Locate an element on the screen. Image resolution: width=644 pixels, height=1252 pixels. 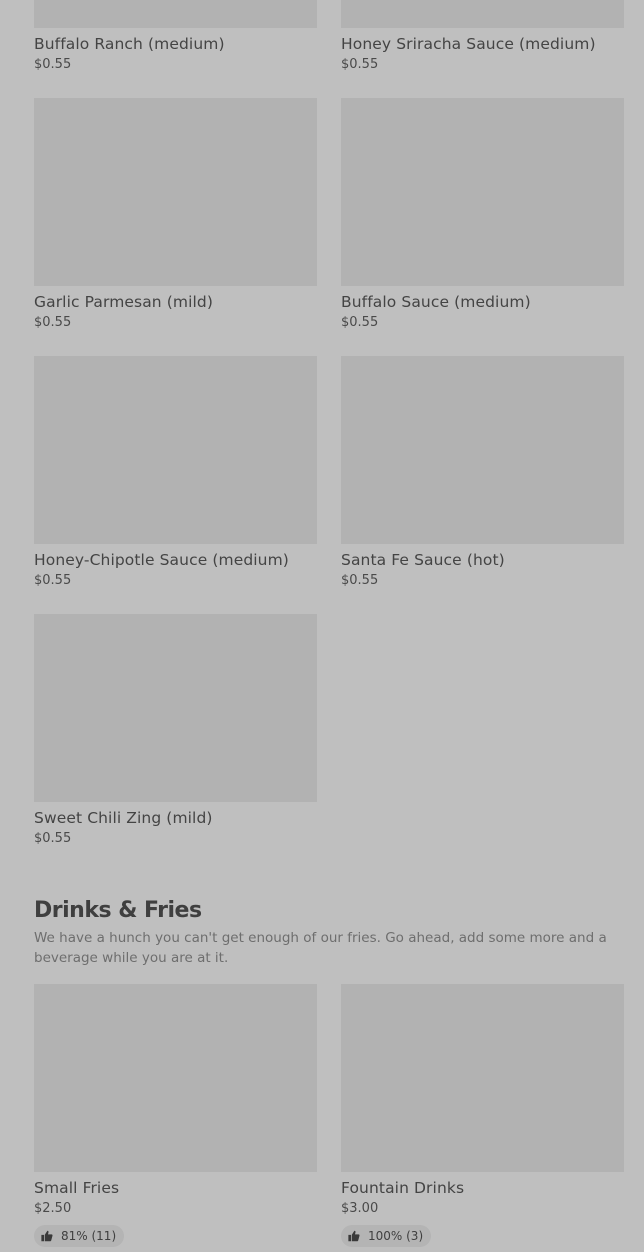
rating-badge: 81% (11) is located at coordinates (79, 1236).